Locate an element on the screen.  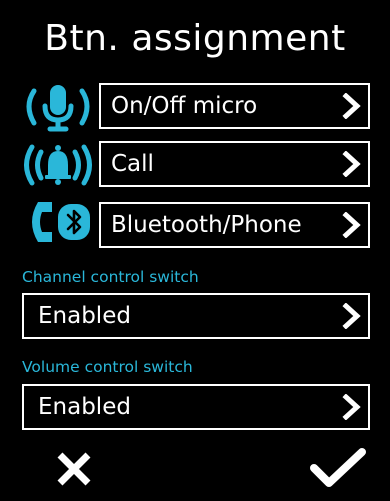
button-1-assignment-value: On/Off micro is located at coordinates (184, 106).